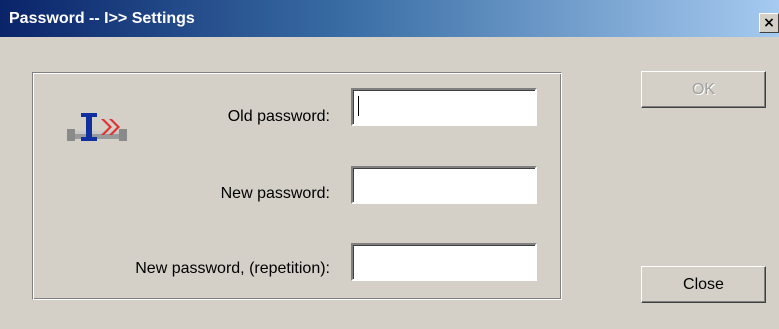 The image size is (779, 329). I want to click on app-logo-icon, so click(97, 127).